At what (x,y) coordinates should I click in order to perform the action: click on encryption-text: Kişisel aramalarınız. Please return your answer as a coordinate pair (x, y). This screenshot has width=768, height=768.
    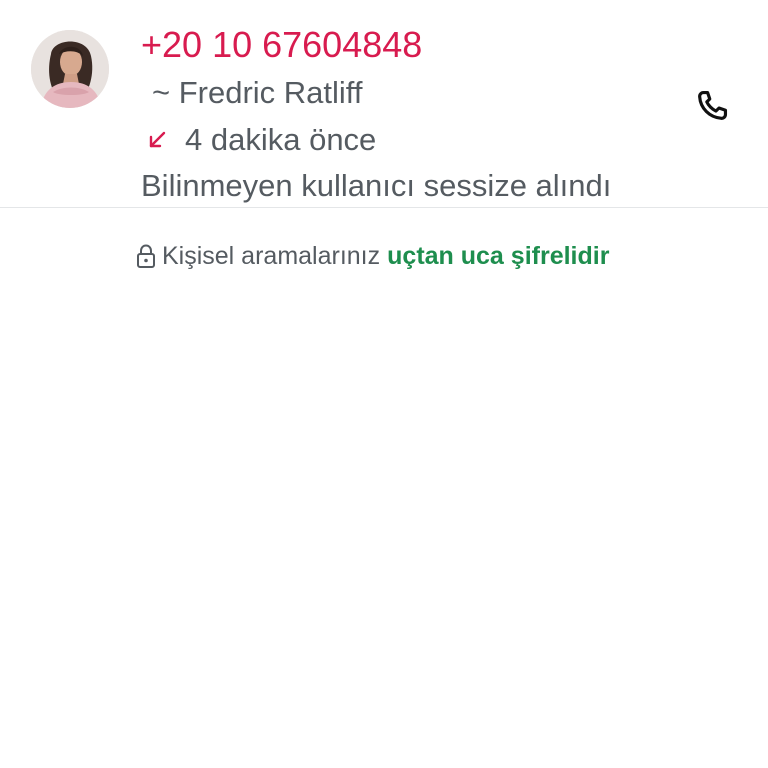
    Looking at the image, I should click on (271, 256).